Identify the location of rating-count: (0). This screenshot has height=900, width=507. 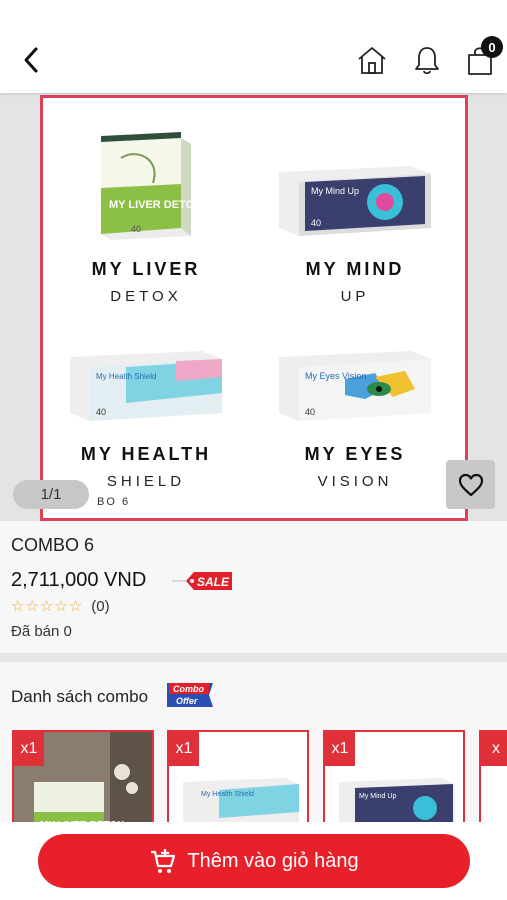
(100, 606).